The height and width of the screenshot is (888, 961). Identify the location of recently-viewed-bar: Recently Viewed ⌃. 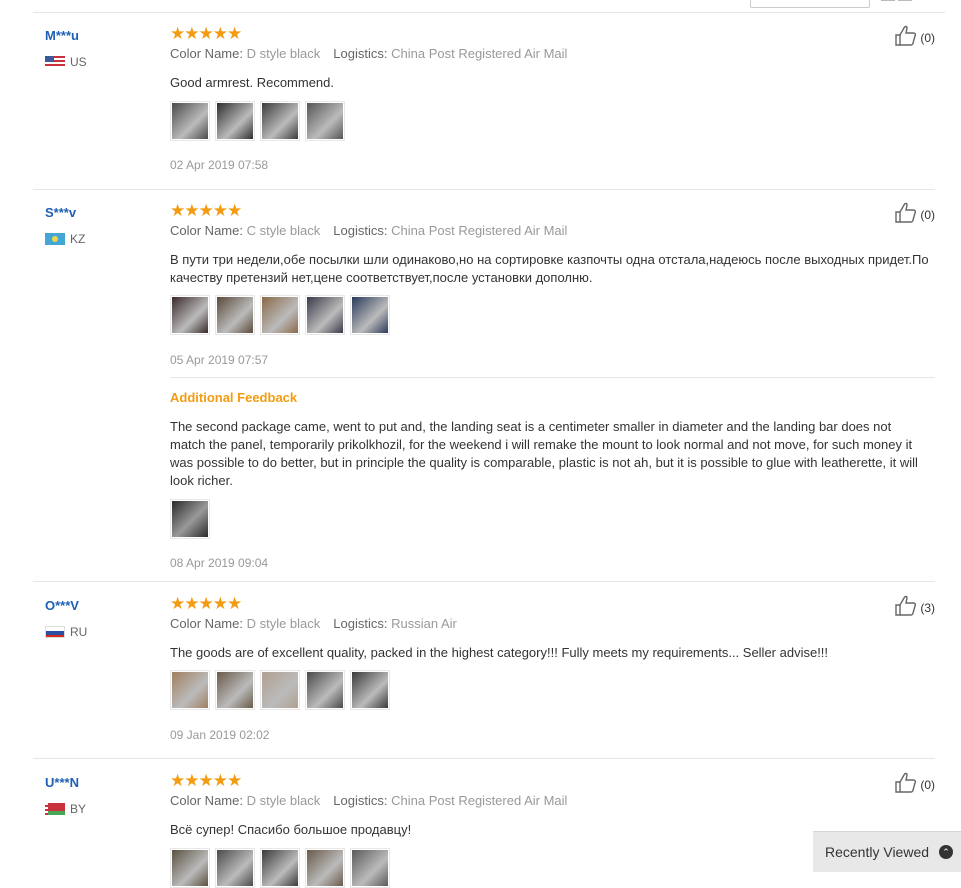
(887, 851).